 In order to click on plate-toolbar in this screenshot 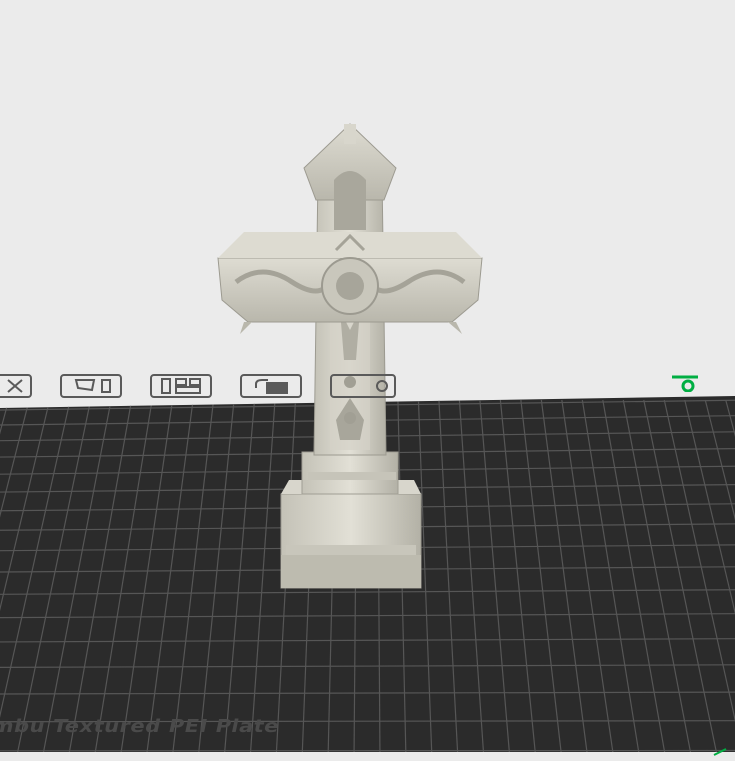, I will do `click(210, 389)`.